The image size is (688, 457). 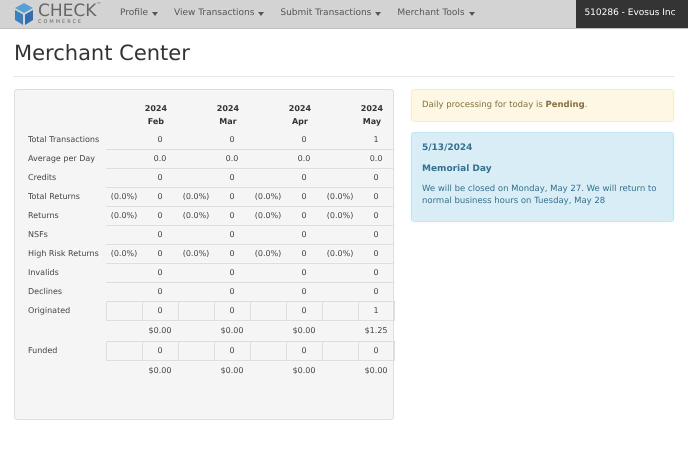 What do you see at coordinates (67, 197) in the screenshot?
I see `row-label: Total Returns` at bounding box center [67, 197].